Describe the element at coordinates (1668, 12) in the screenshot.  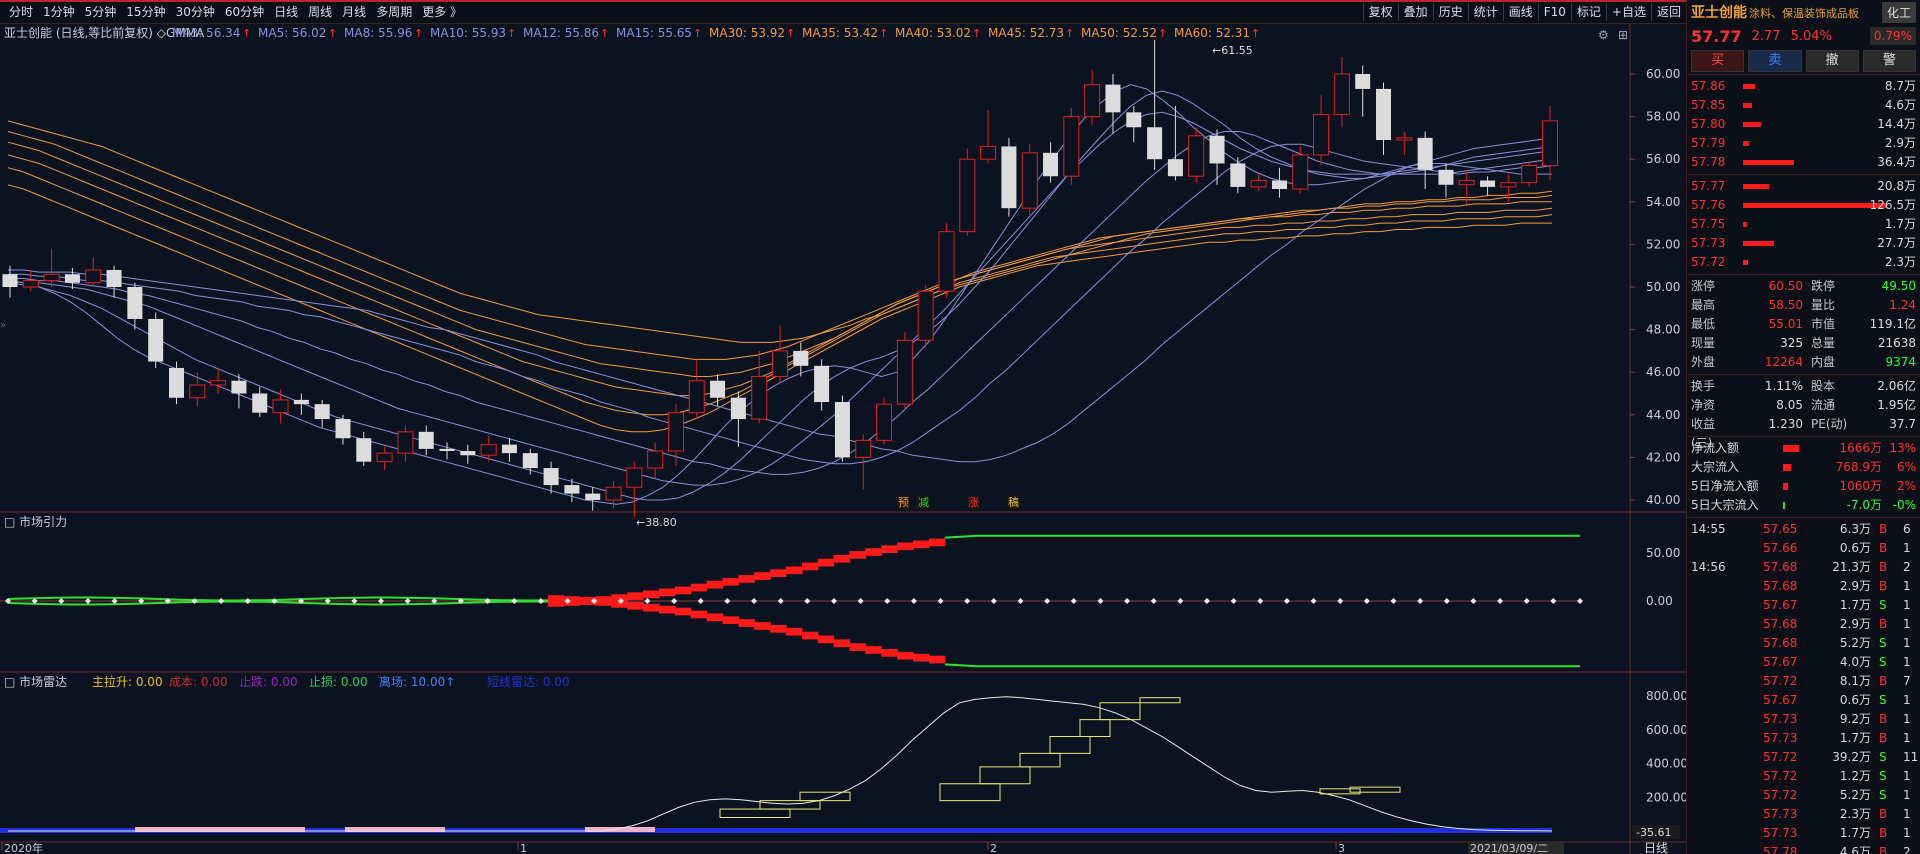
I see `tool-button: 返回` at that location.